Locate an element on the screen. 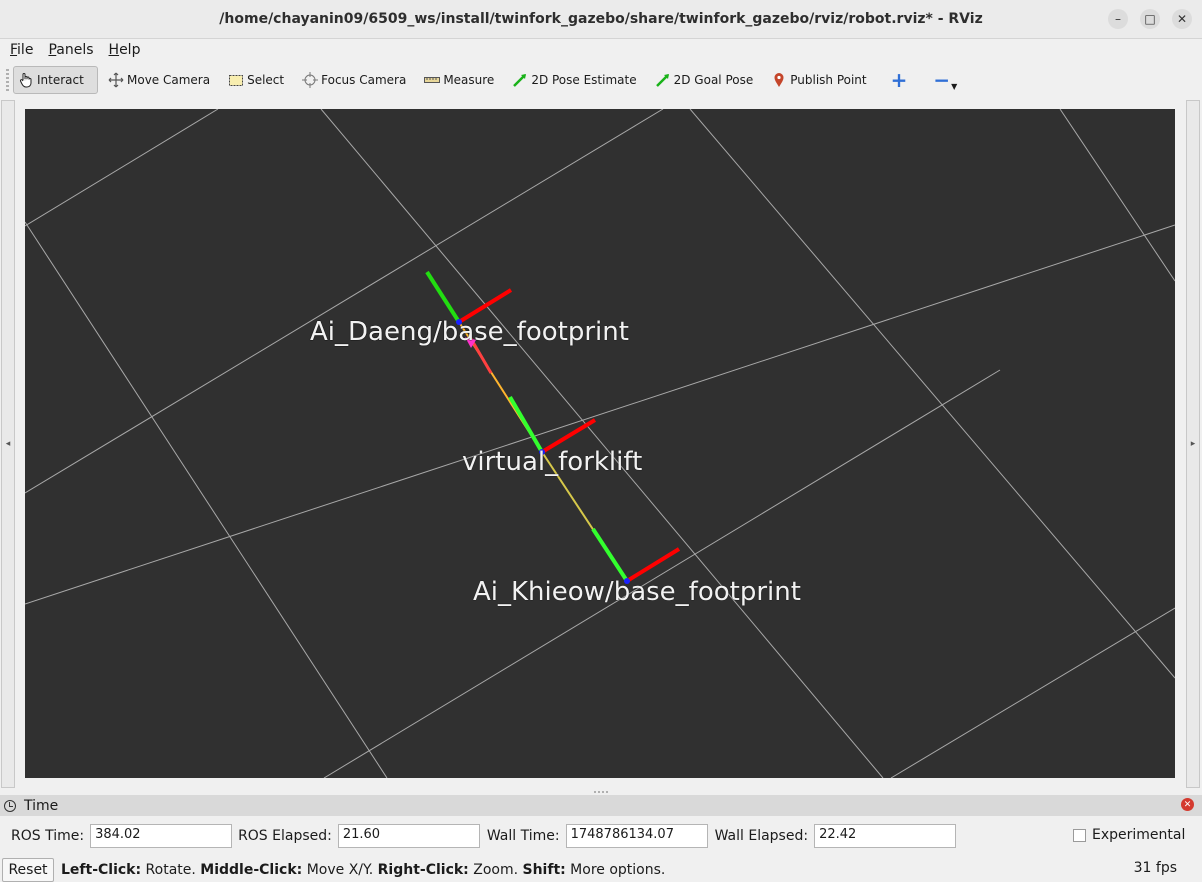 This screenshot has height=882, width=1202. time-panel-title: Time is located at coordinates (41, 805).